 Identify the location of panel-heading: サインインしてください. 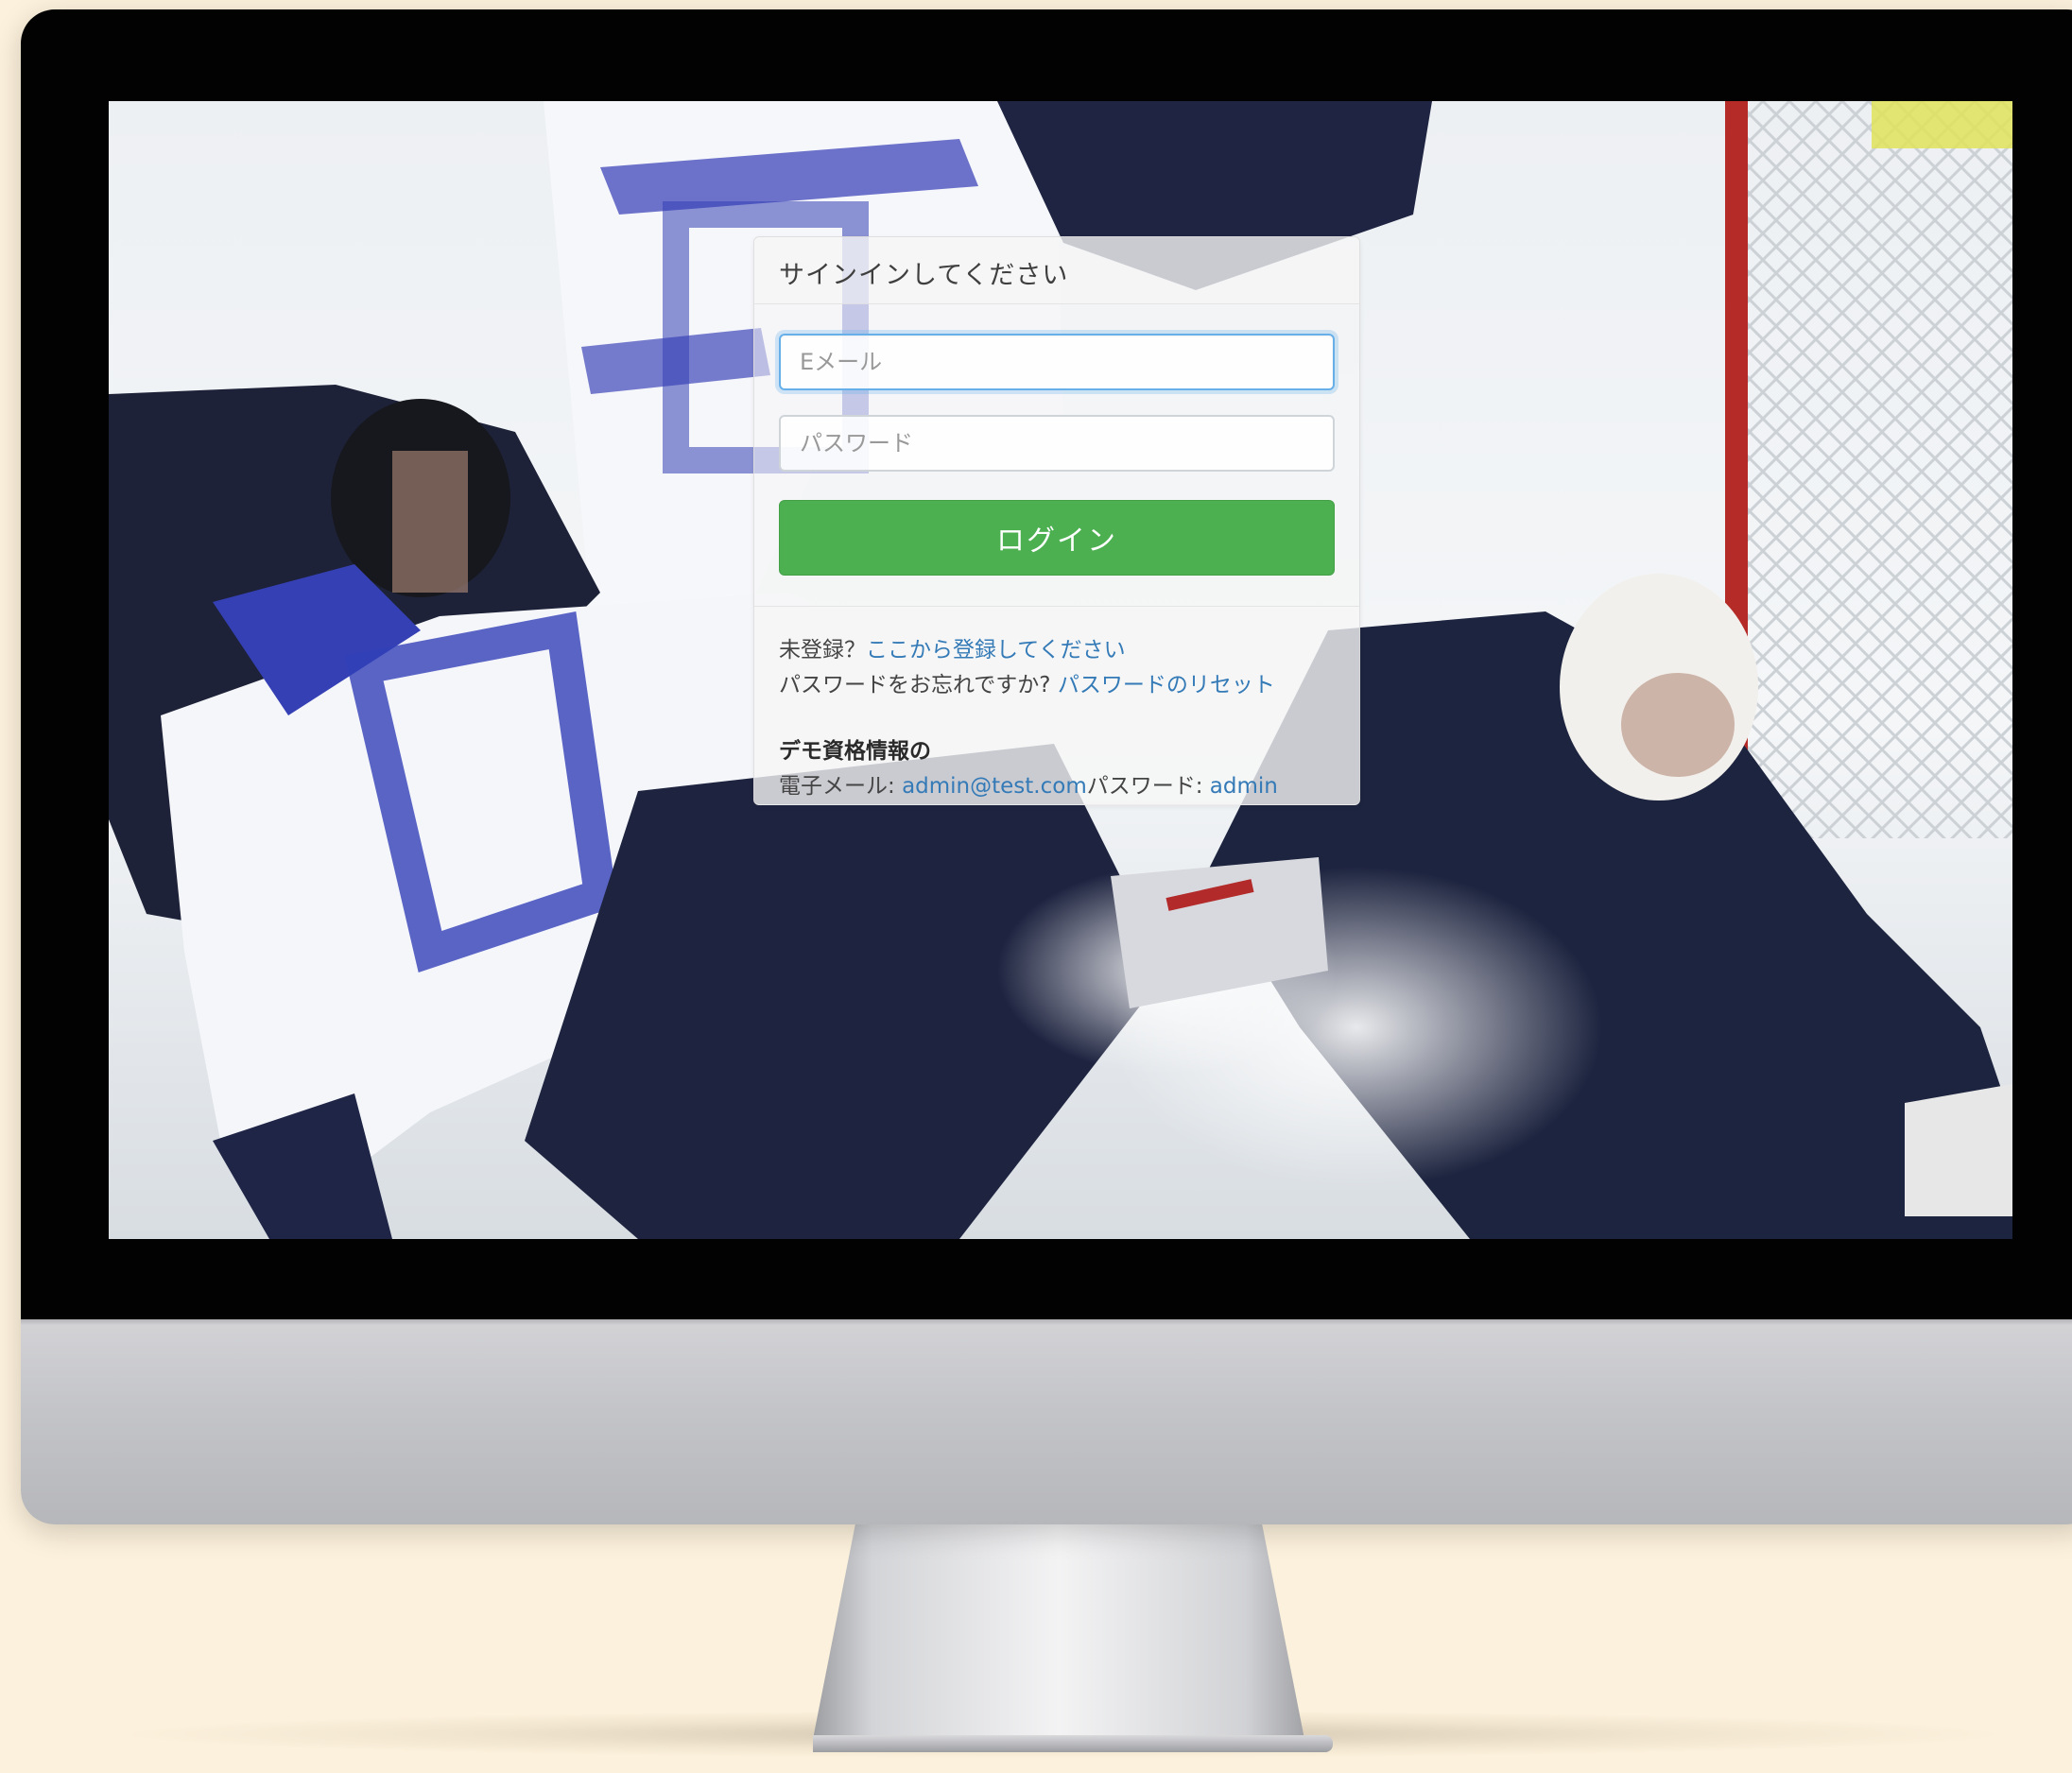
(1056, 270).